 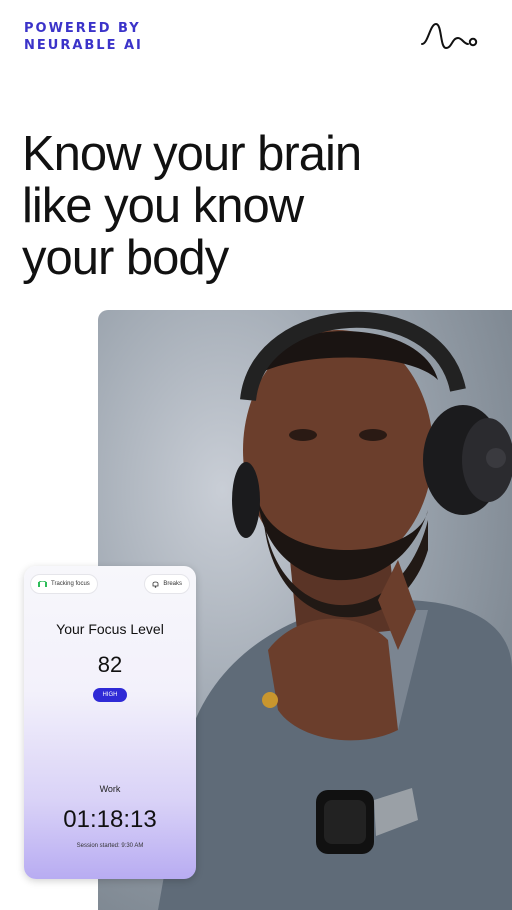 I want to click on session-started: Session started: 9:30 AM, so click(x=110, y=846).